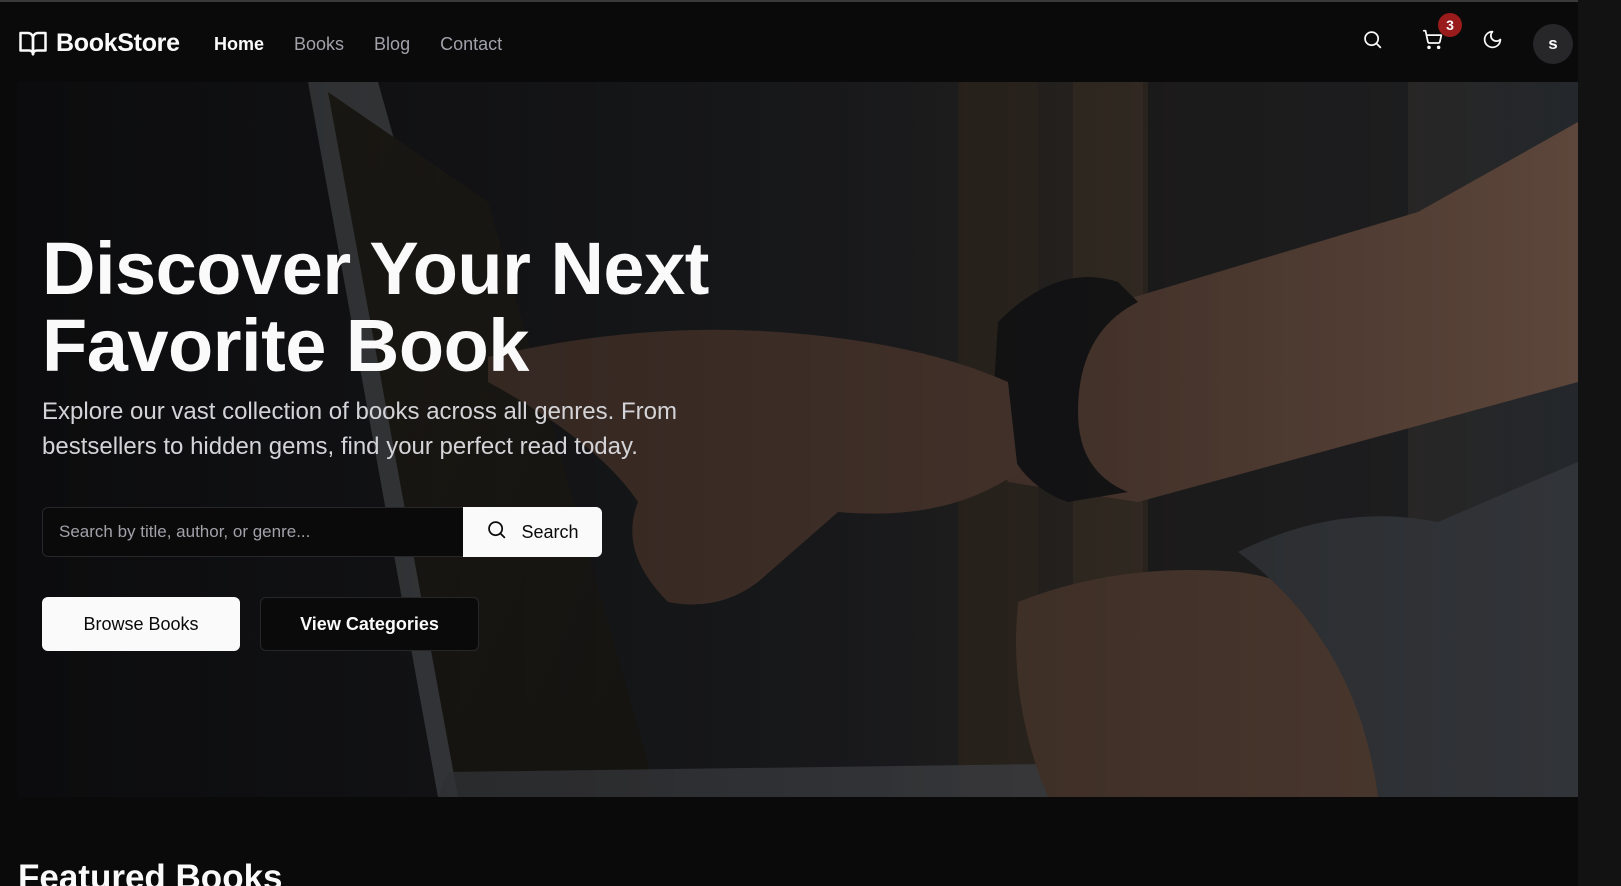  I want to click on brand-link: BookStore, so click(99, 43).